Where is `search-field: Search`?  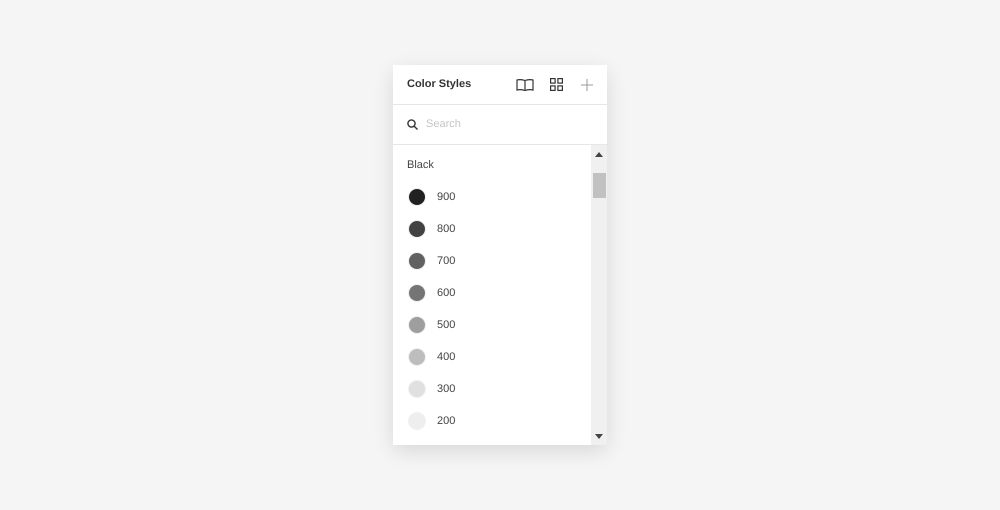 search-field: Search is located at coordinates (501, 124).